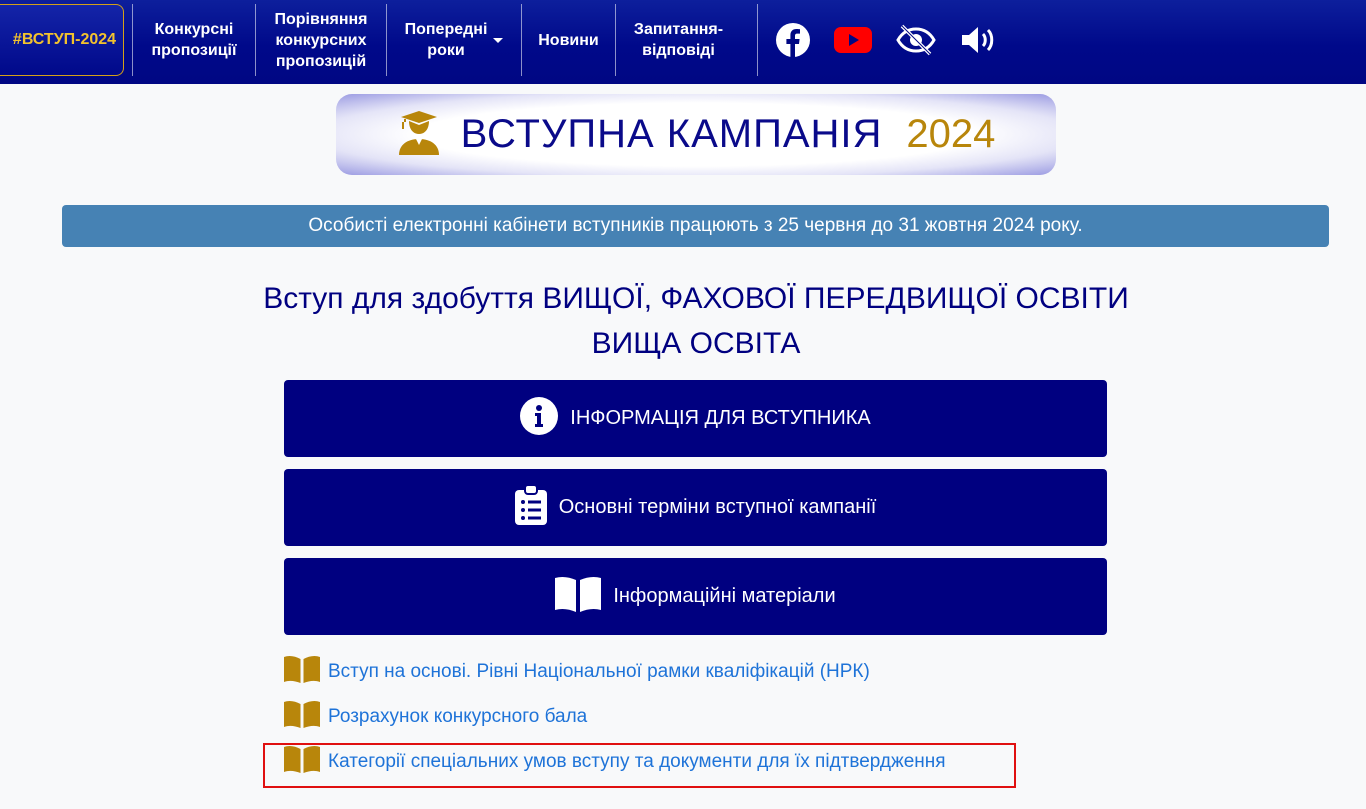 The height and width of the screenshot is (809, 1366). Describe the element at coordinates (530, 507) in the screenshot. I see `clipboard-list-icon` at that location.